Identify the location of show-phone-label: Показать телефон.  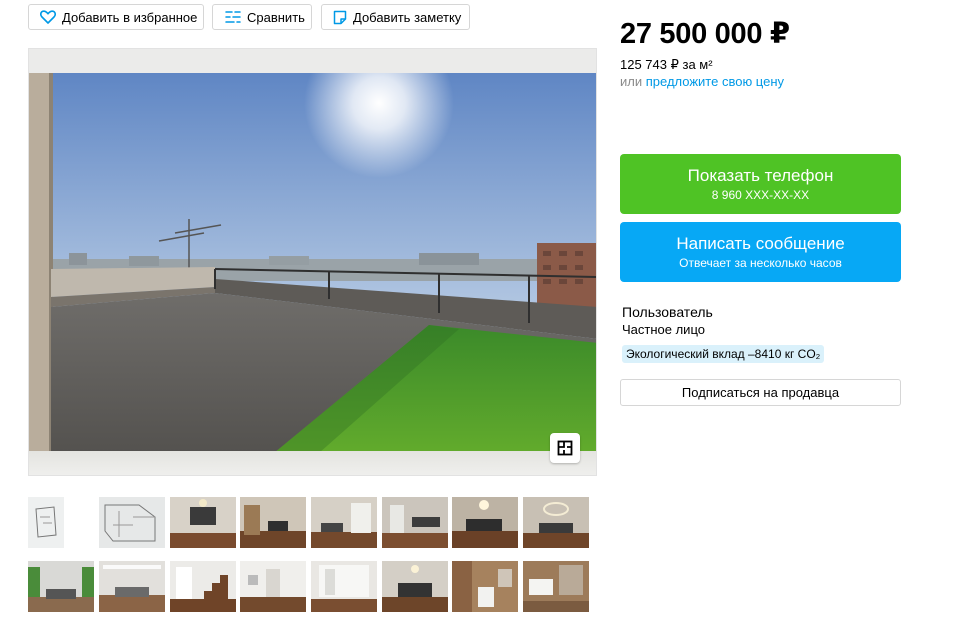
(760, 175).